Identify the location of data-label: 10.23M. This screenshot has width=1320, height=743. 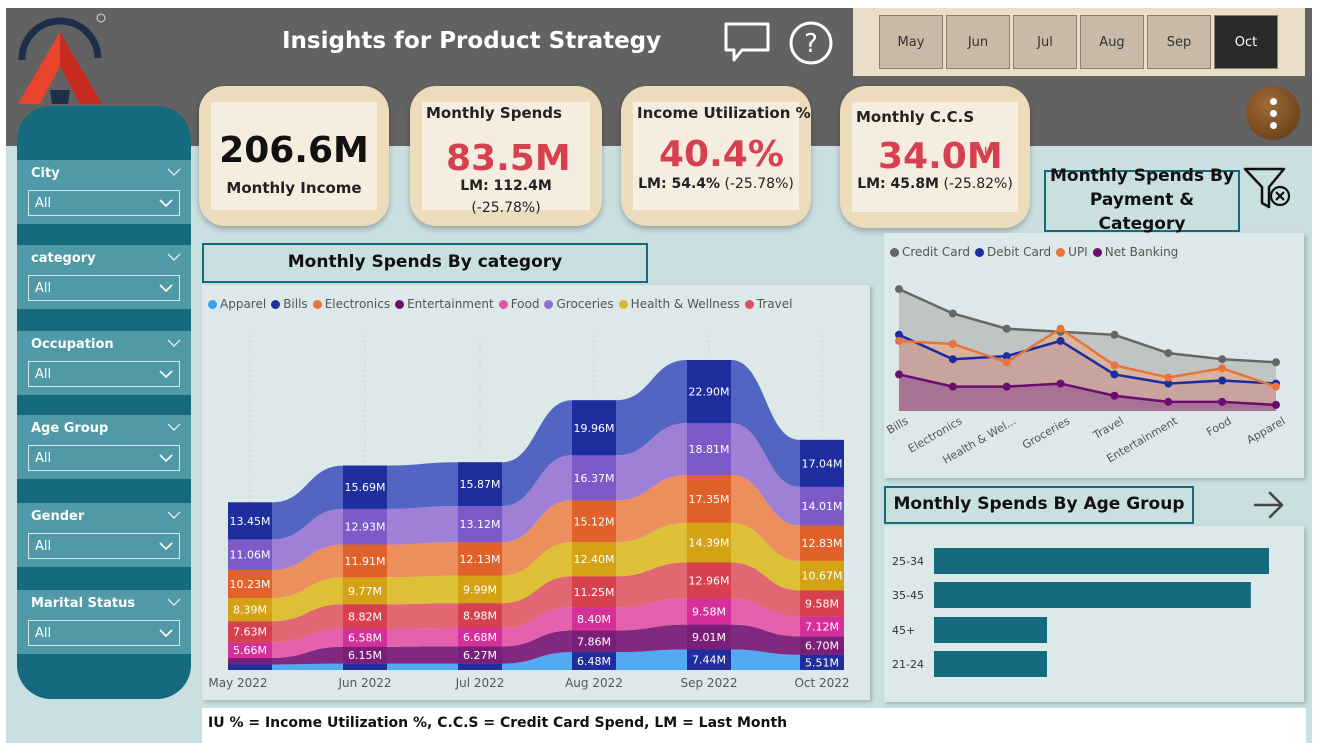
(250, 584).